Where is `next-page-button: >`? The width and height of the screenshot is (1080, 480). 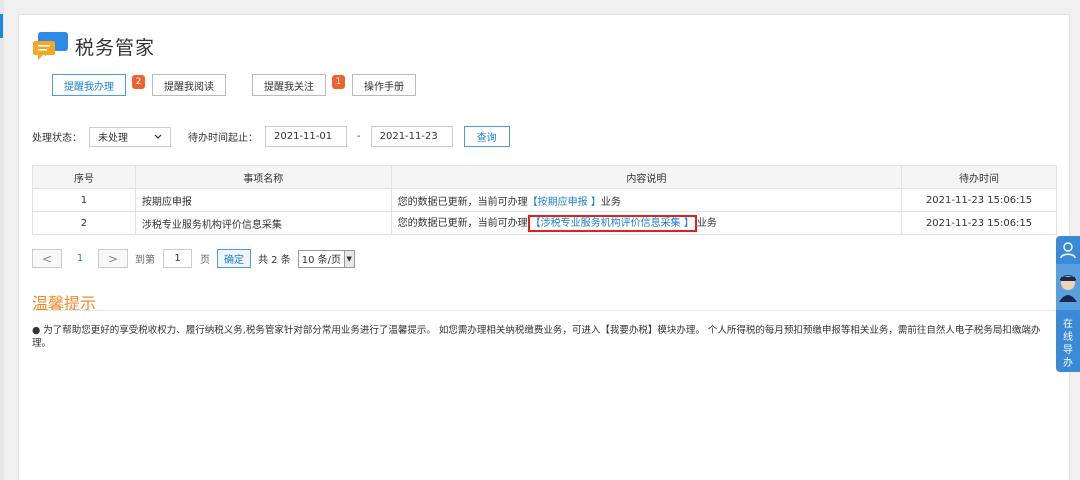
next-page-button: > is located at coordinates (113, 258).